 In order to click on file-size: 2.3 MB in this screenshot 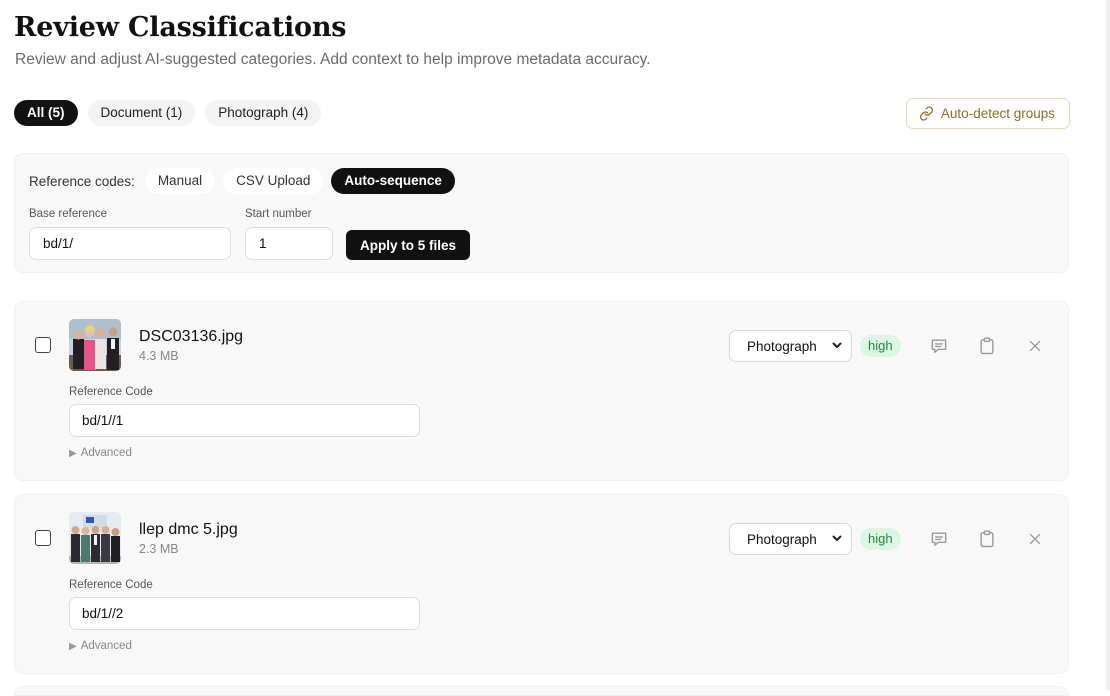, I will do `click(159, 549)`.